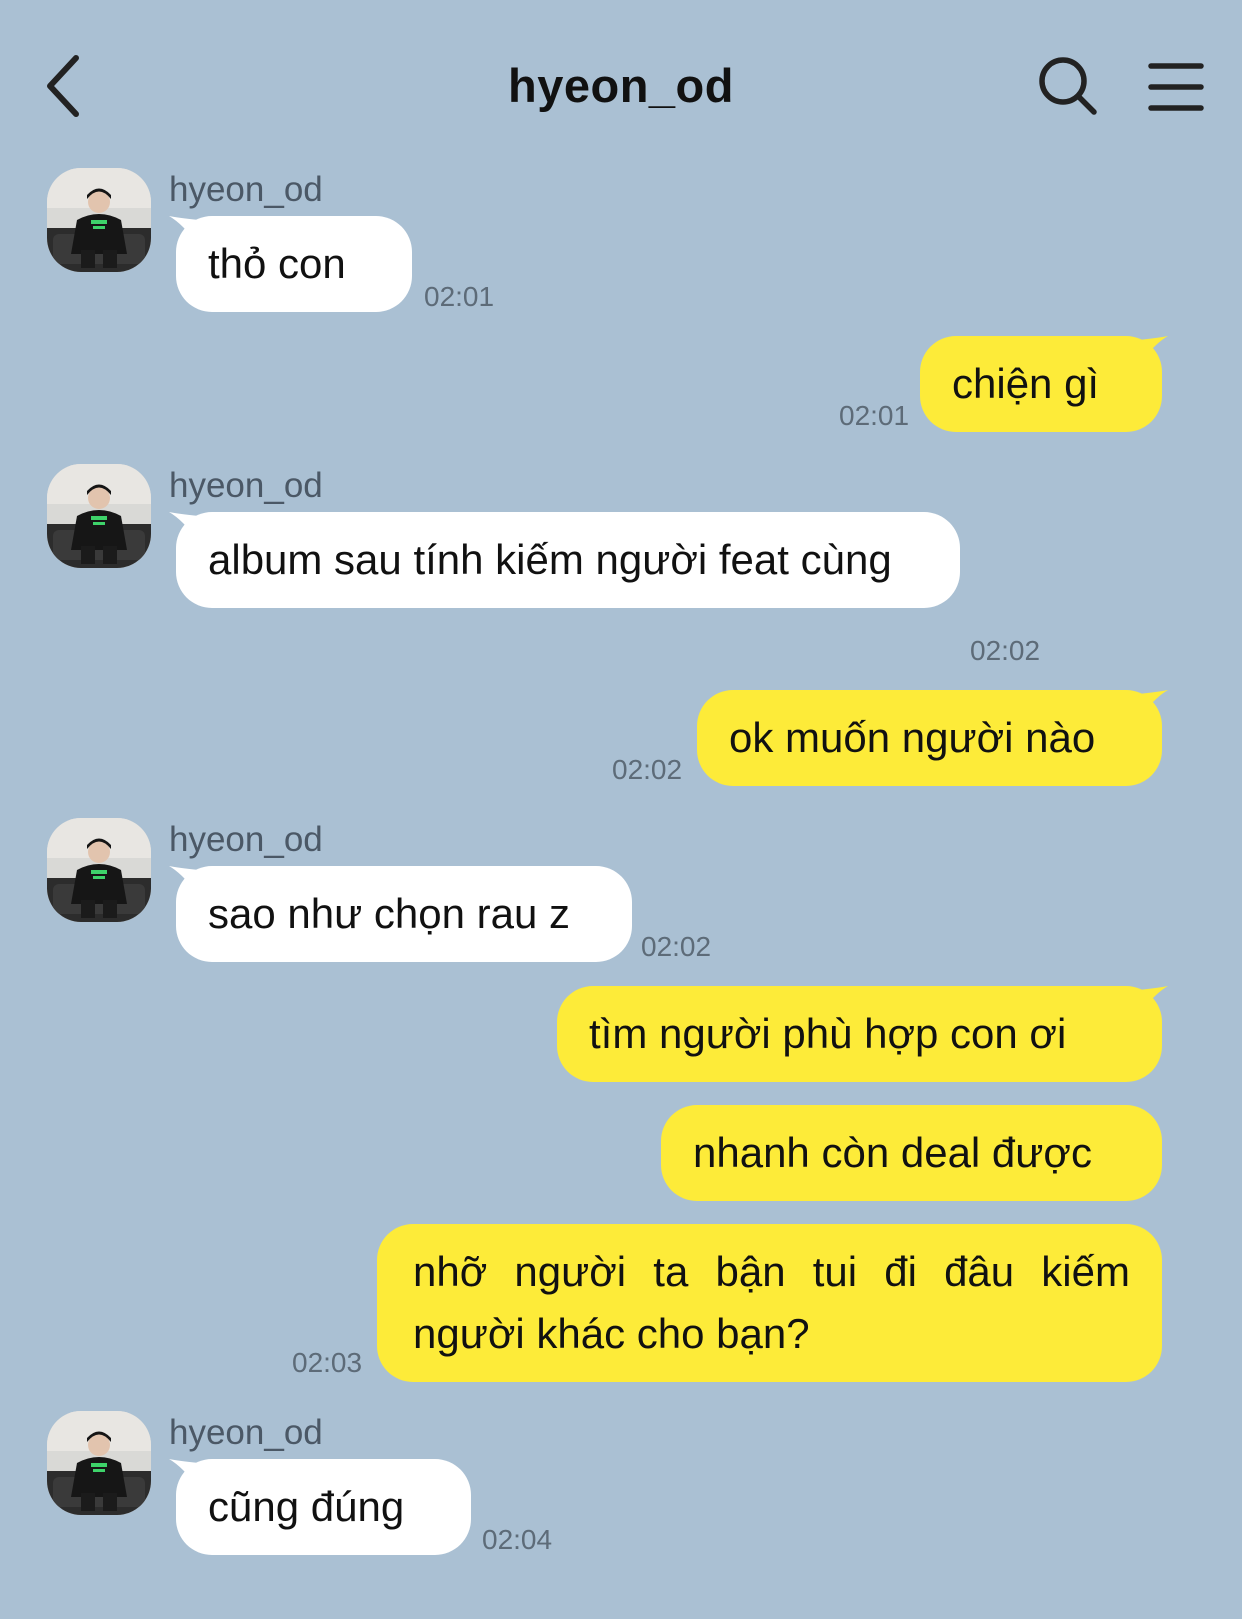 This screenshot has width=1242, height=1619. What do you see at coordinates (323, 1507) in the screenshot?
I see `message-bubble-incoming: cũng đúng` at bounding box center [323, 1507].